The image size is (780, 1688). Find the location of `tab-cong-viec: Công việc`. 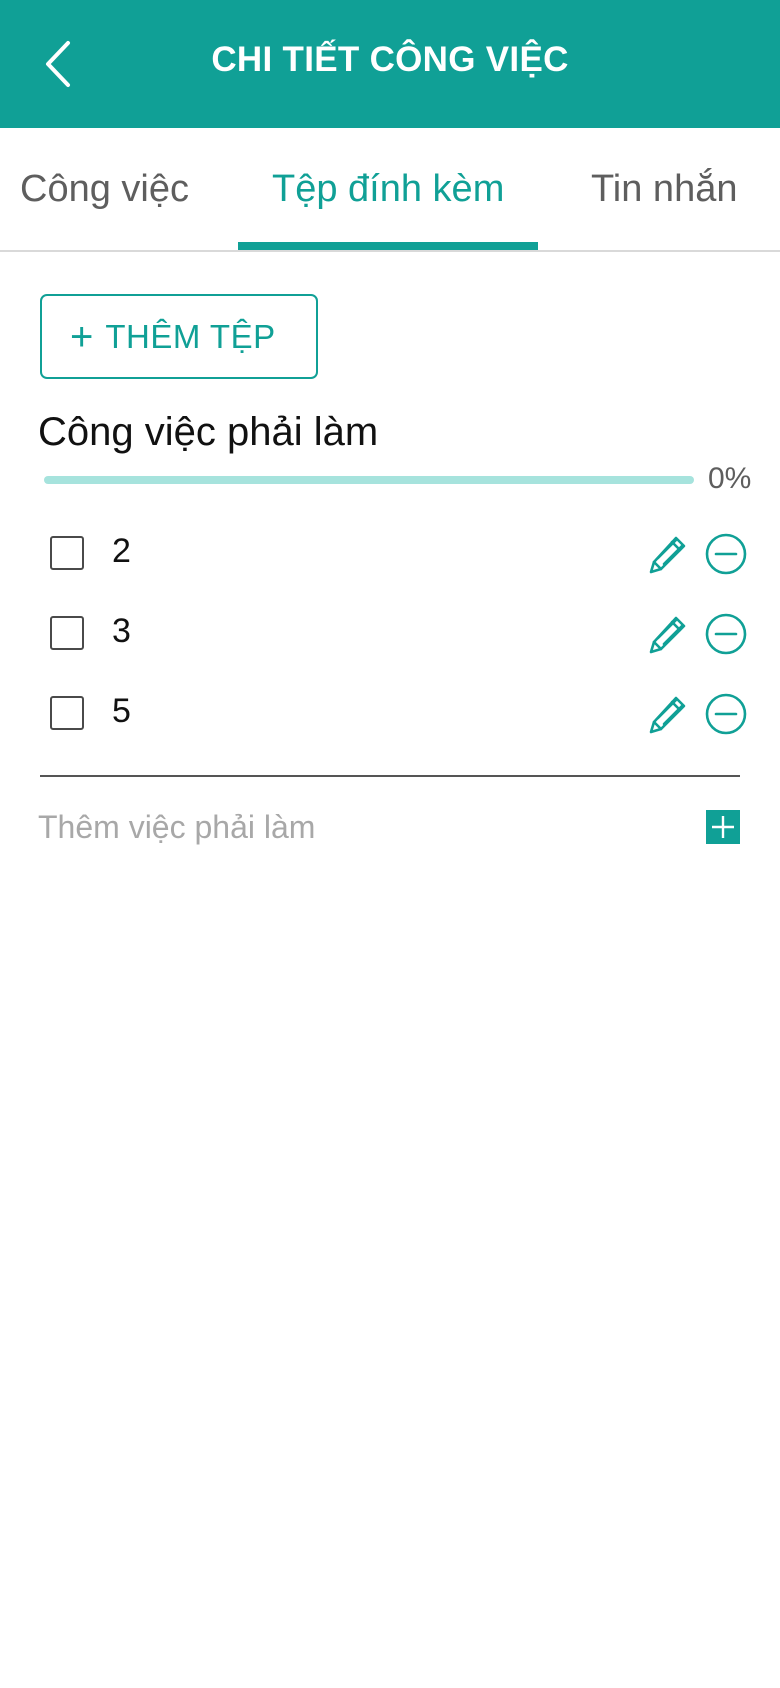

tab-cong-viec: Công việc is located at coordinates (104, 189).